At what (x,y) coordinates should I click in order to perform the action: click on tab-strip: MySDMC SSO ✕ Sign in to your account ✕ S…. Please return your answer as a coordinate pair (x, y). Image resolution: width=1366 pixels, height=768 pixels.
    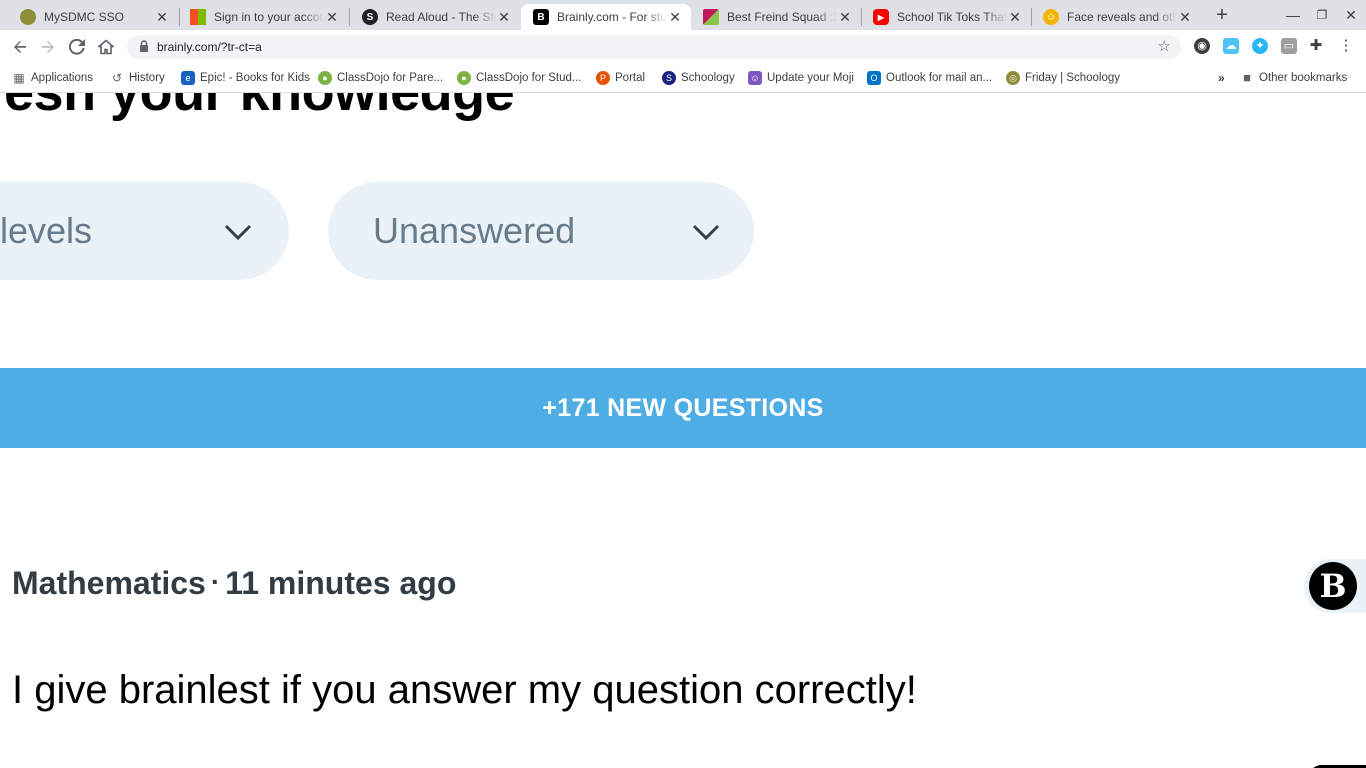
    Looking at the image, I should click on (683, 15).